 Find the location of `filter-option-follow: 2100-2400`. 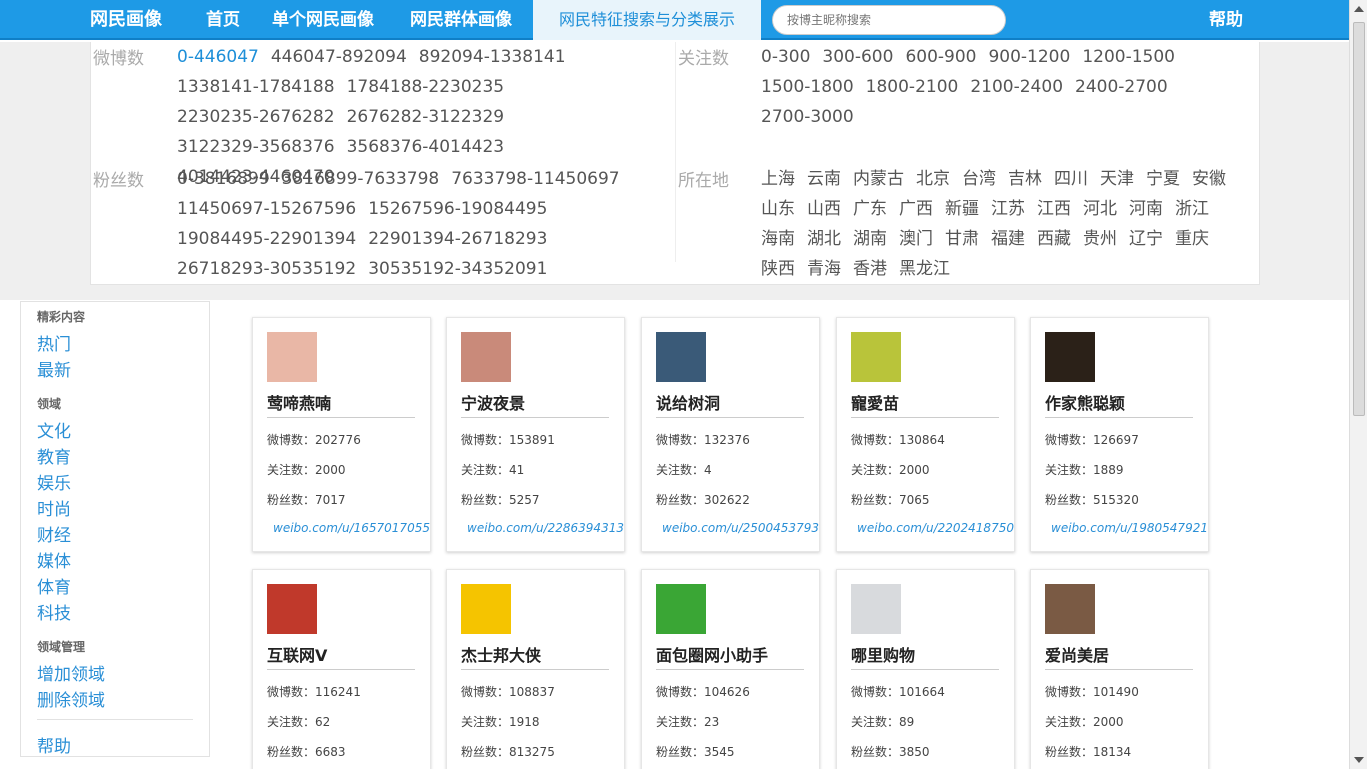

filter-option-follow: 2100-2400 is located at coordinates (1016, 87).